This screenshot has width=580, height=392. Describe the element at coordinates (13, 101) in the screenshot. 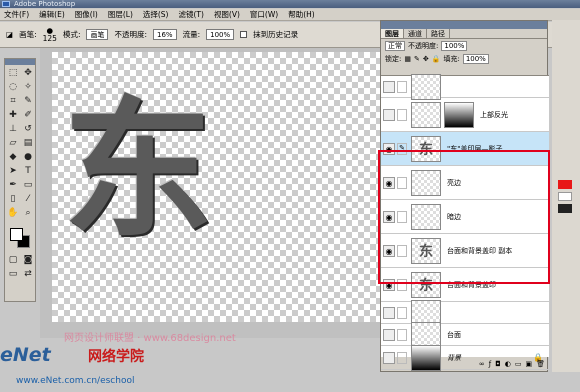

I see `crop-tool-icon: ⌗` at that location.